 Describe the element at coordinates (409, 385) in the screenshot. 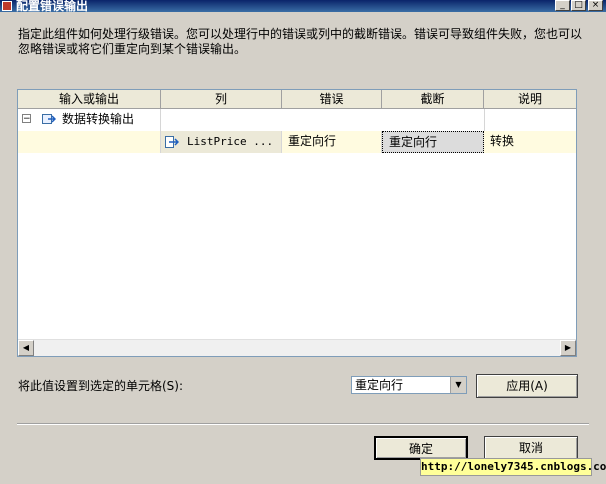

I see `value-dropdown: 重定向行 ▼` at that location.